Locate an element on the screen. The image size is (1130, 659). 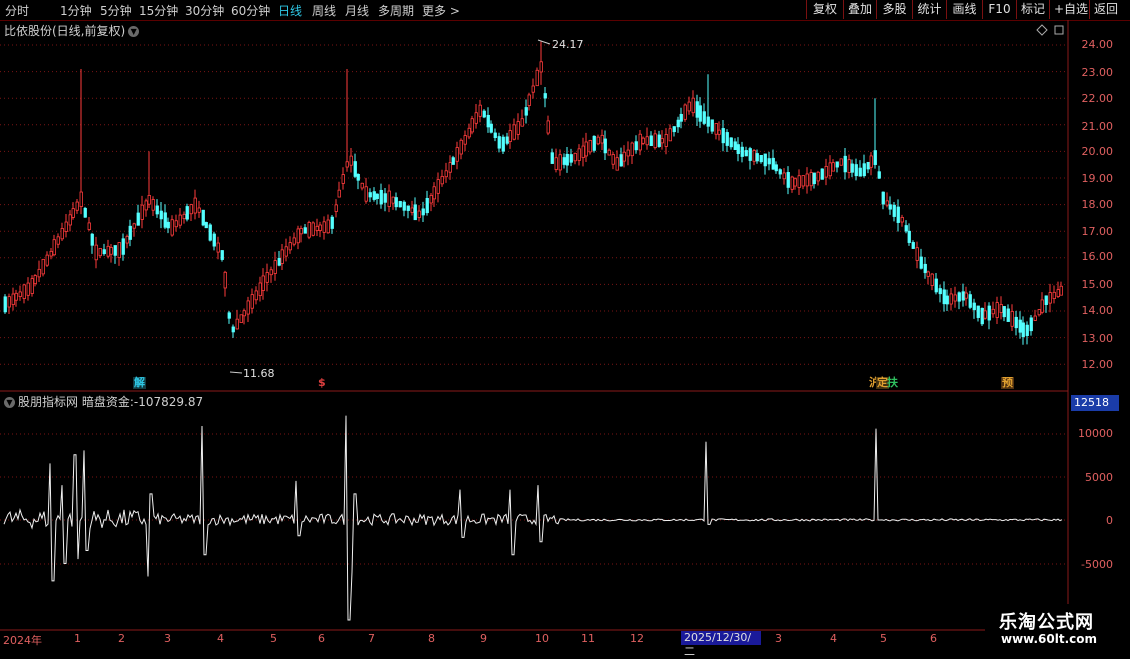
price-axis-tick: 20.00 is located at coordinates (1097, 151).